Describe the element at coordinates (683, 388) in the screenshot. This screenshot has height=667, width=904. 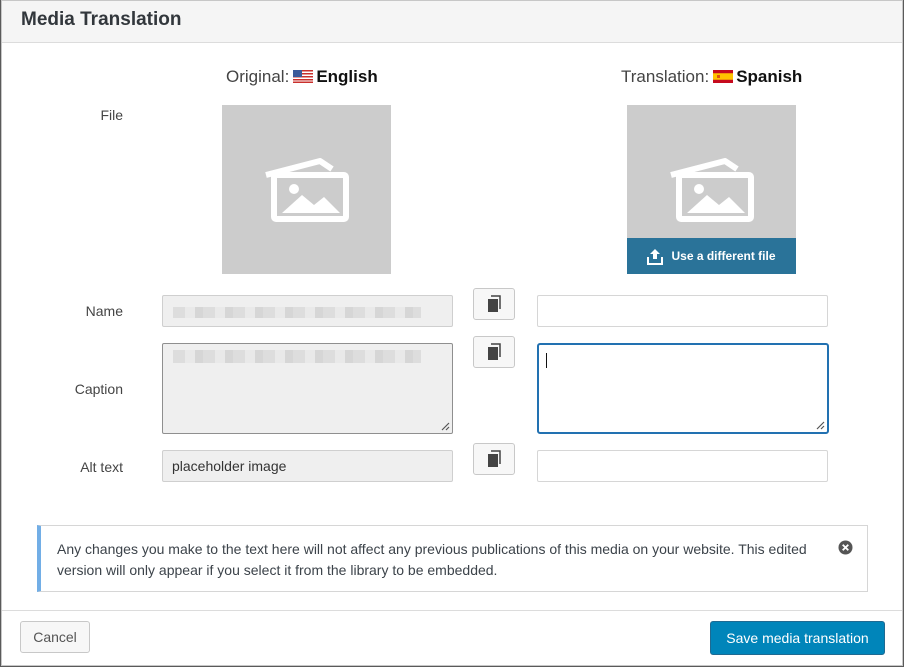
I see `translation-caption-textarea` at that location.